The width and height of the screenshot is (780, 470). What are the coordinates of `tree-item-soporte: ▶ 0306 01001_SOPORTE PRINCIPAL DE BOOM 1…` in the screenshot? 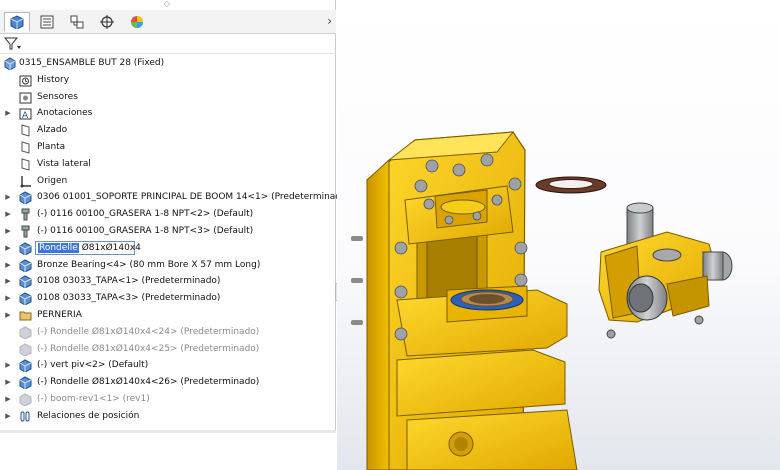 It's located at (175, 197).